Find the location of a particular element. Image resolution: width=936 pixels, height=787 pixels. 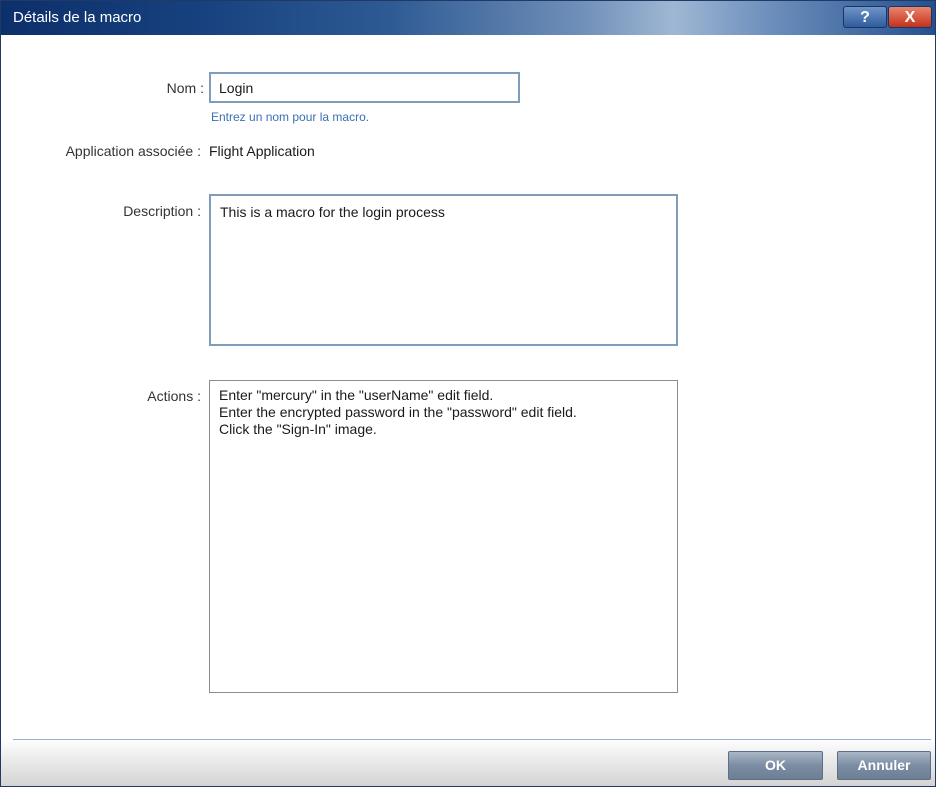

app-value: Flight Application is located at coordinates (262, 151).